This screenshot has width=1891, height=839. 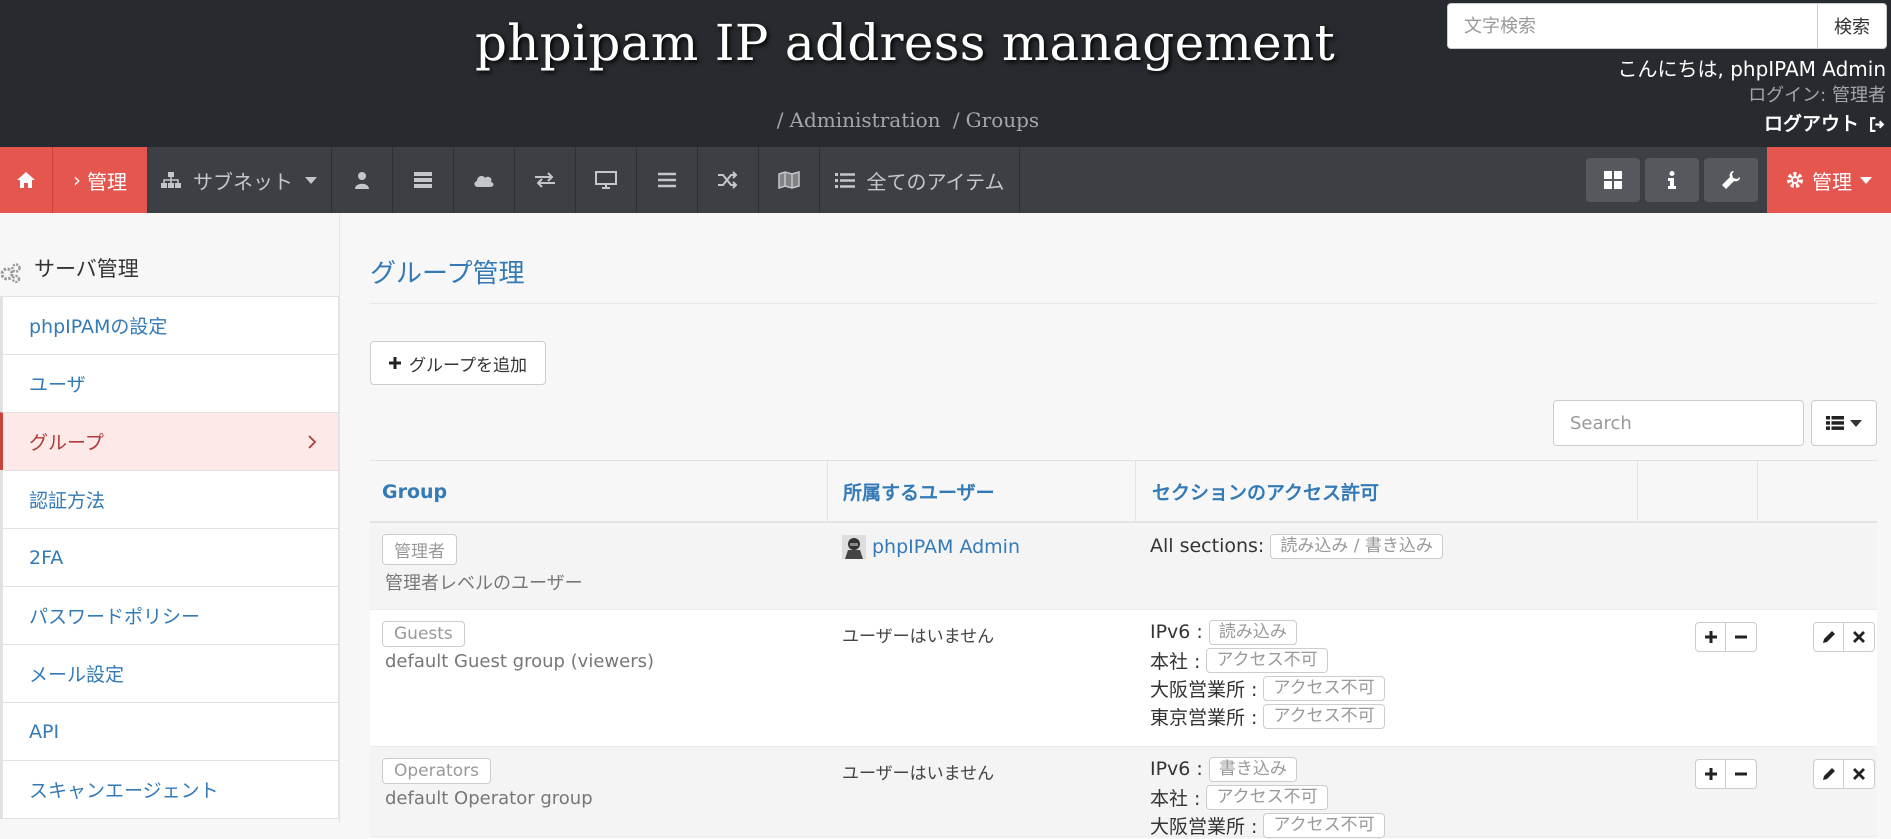 I want to click on sidebar-item-scan-agents: スキャンエージェント, so click(x=169, y=789).